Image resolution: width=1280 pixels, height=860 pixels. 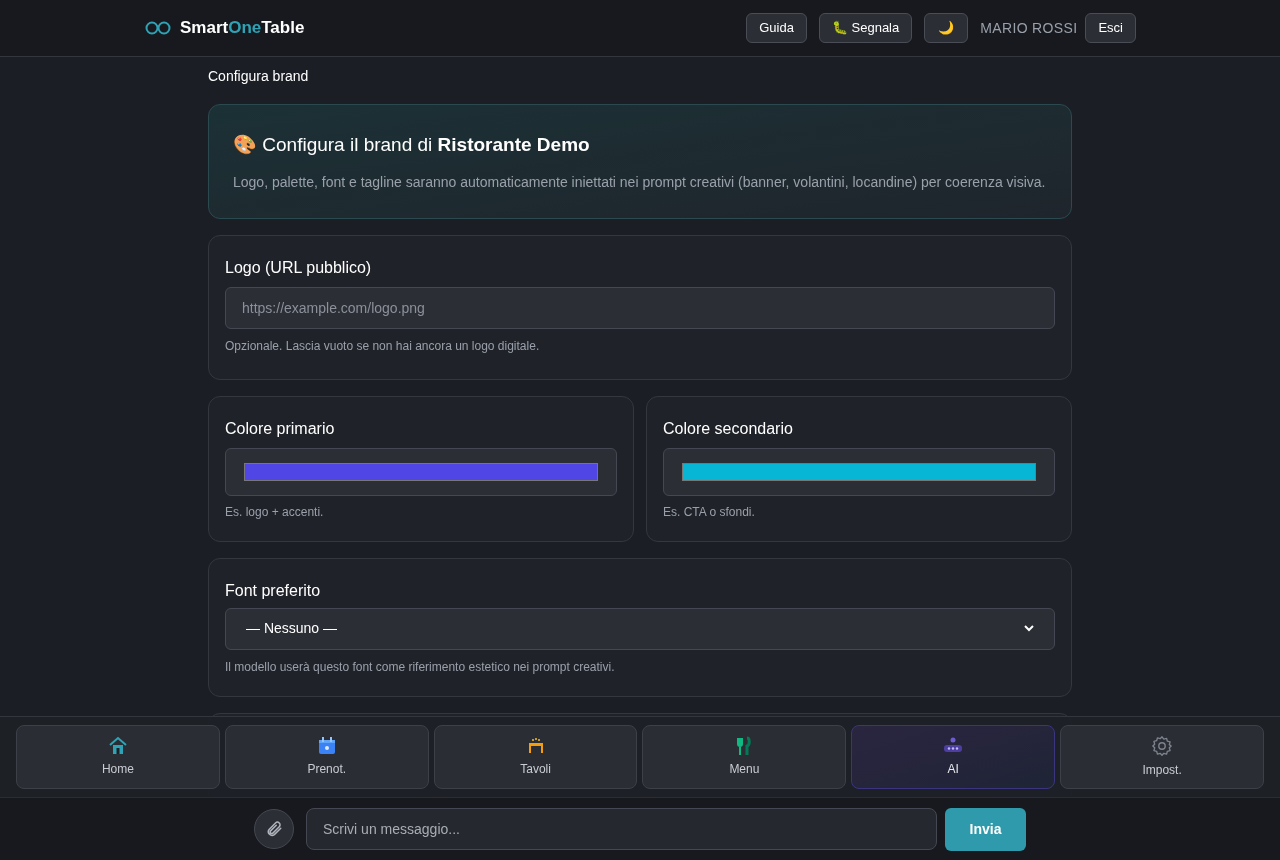 What do you see at coordinates (412, 145) in the screenshot?
I see `intro-title: 🎨 Configura il brand di Ristorante Demo` at bounding box center [412, 145].